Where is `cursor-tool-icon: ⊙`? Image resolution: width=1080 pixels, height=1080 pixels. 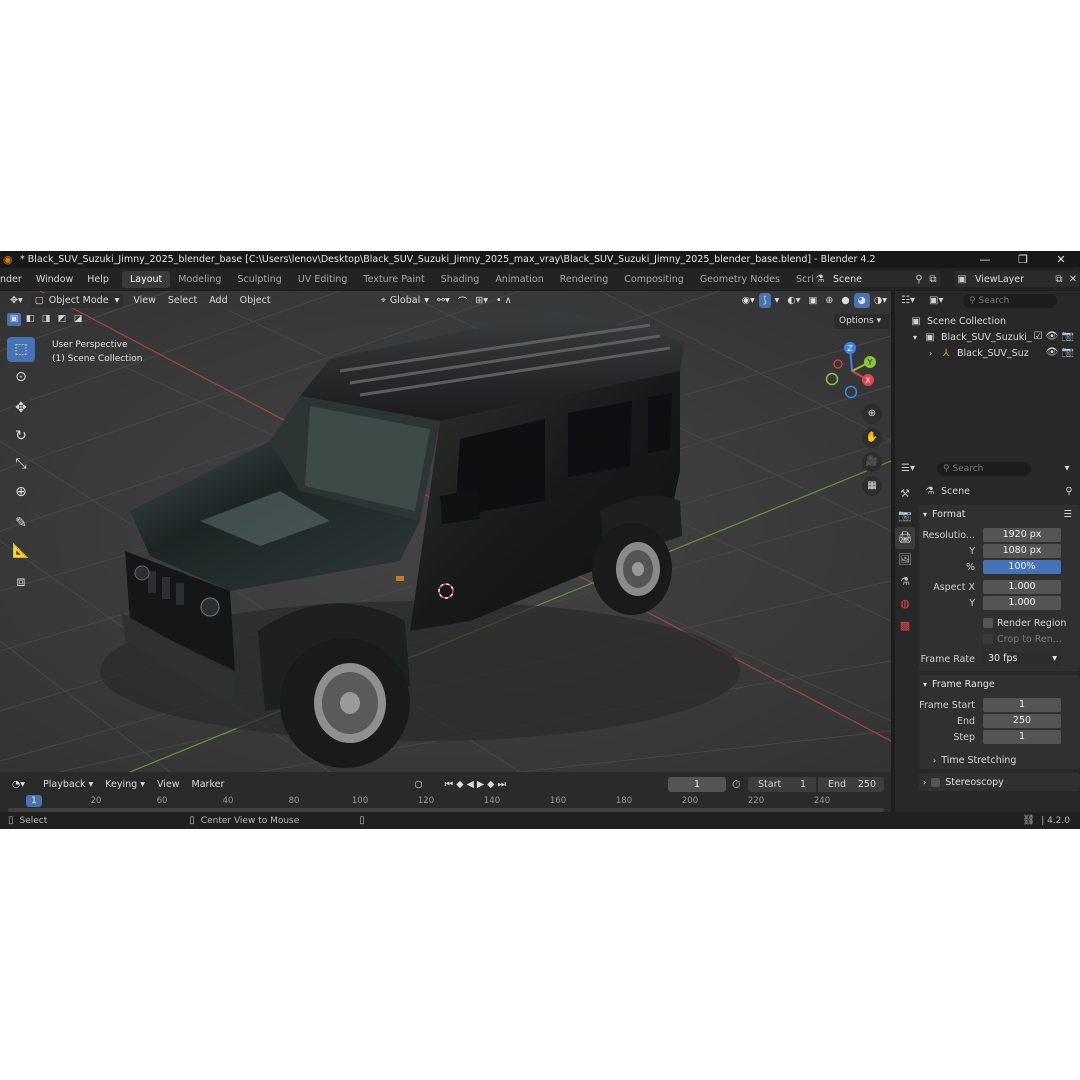 cursor-tool-icon: ⊙ is located at coordinates (21, 377).